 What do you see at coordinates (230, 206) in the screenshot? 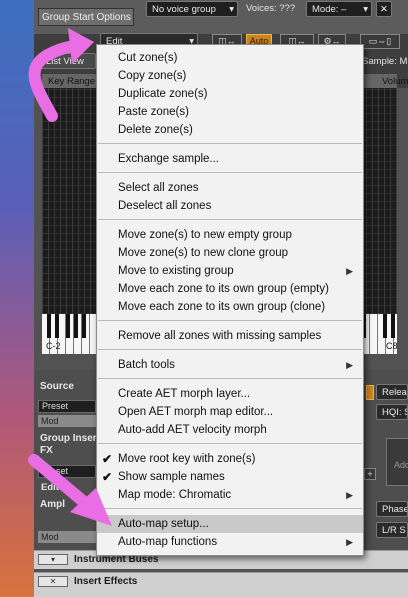
I see `menu-item-deselect-all-zones: Deselect all zones` at bounding box center [230, 206].